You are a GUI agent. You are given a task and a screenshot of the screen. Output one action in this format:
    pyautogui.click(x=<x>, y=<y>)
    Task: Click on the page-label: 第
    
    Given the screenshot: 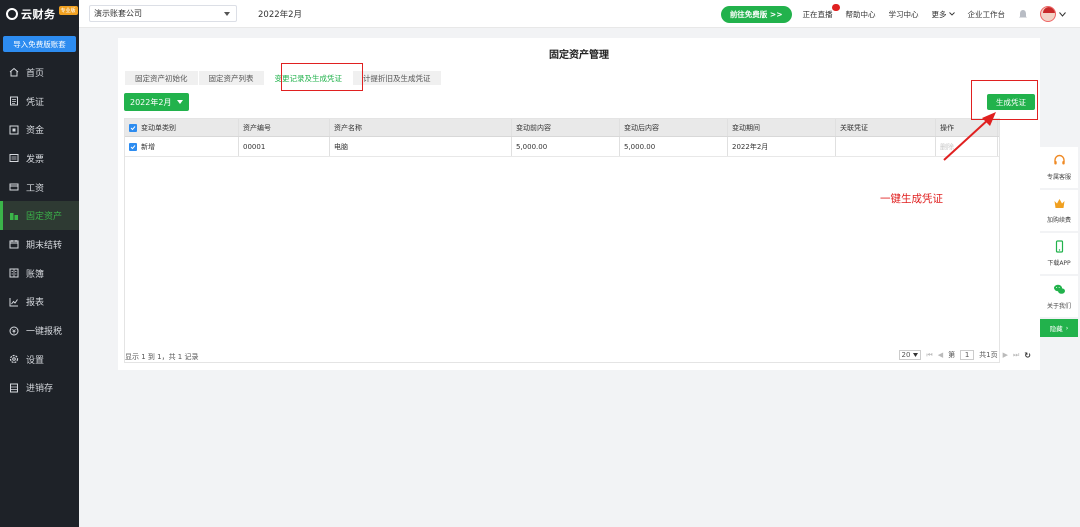 What is the action you would take?
    pyautogui.click(x=952, y=355)
    